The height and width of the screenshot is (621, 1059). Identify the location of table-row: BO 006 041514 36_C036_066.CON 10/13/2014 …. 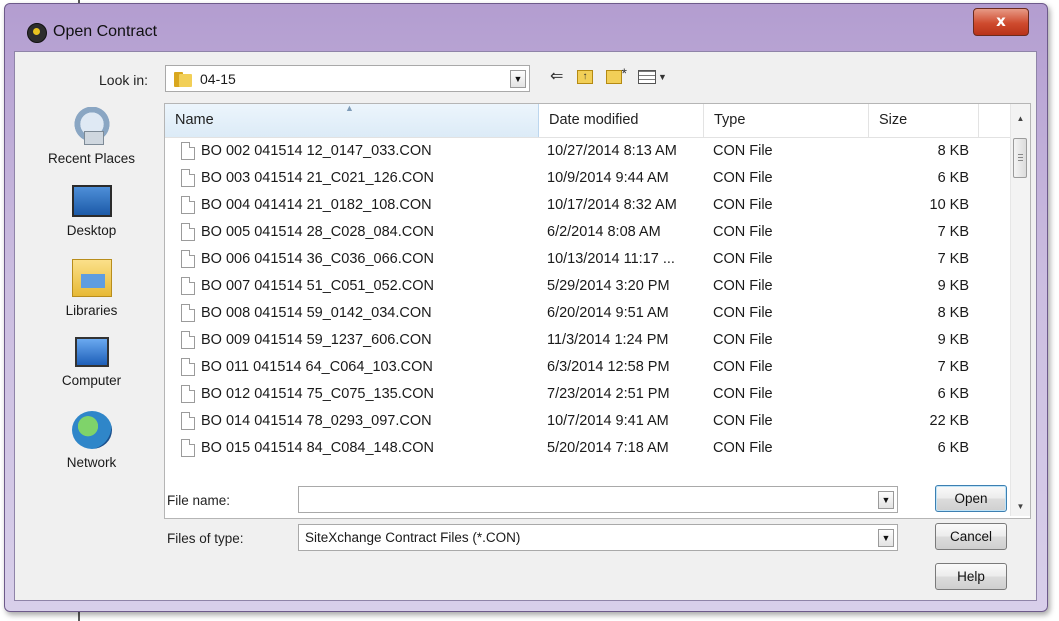
(587, 260).